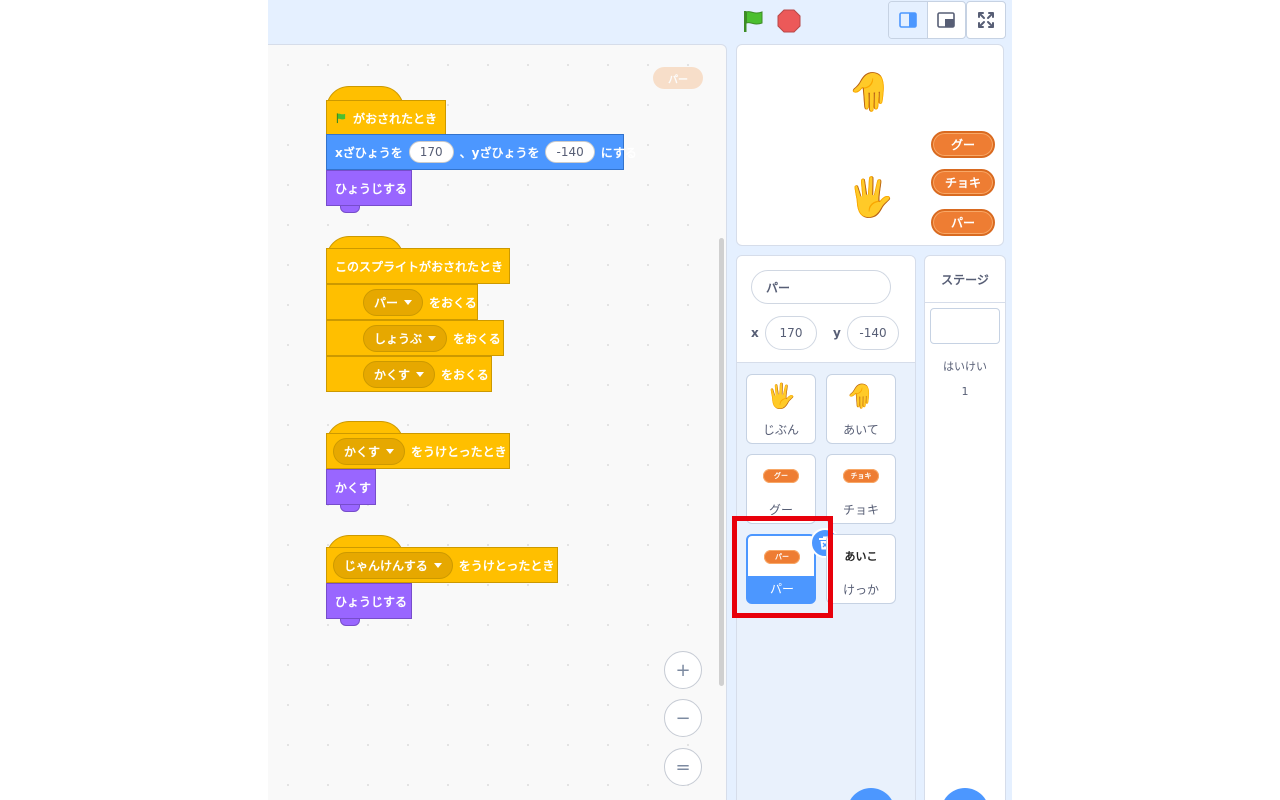 Image resolution: width=1280 pixels, height=800 pixels. I want to click on button-icon: グー, so click(781, 476).